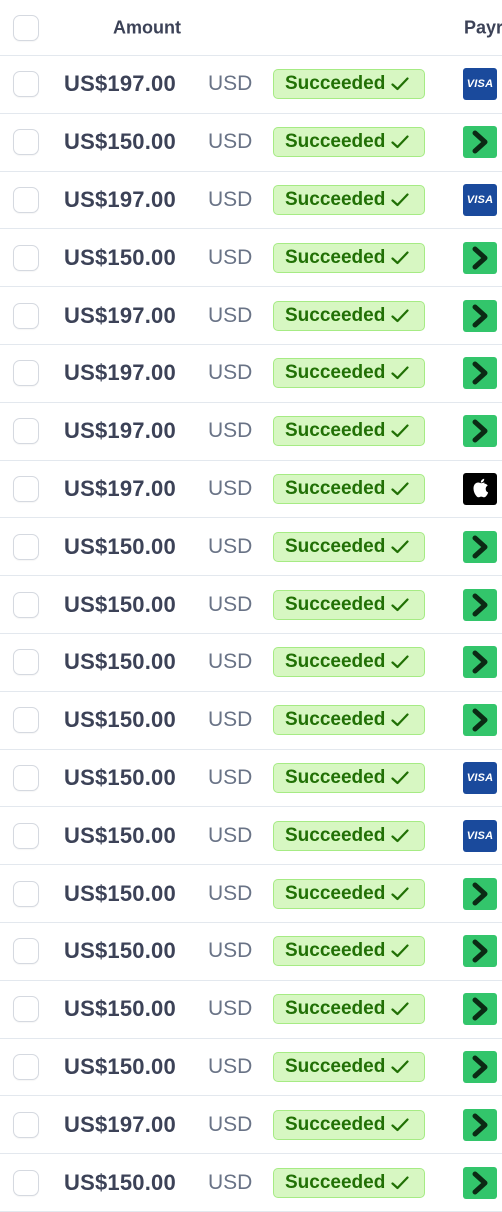 The height and width of the screenshot is (1212, 502). Describe the element at coordinates (147, 27) in the screenshot. I see `amount-column-header: Amount` at that location.